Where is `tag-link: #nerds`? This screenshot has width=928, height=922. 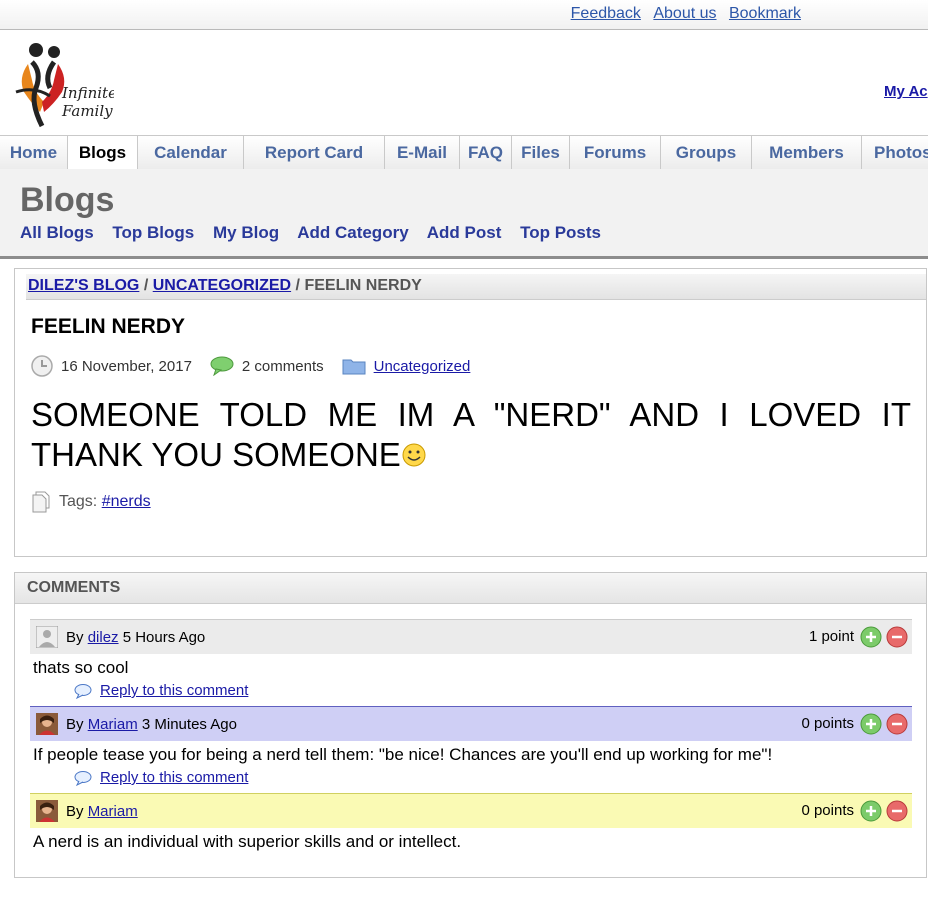
tag-link: #nerds is located at coordinates (126, 502).